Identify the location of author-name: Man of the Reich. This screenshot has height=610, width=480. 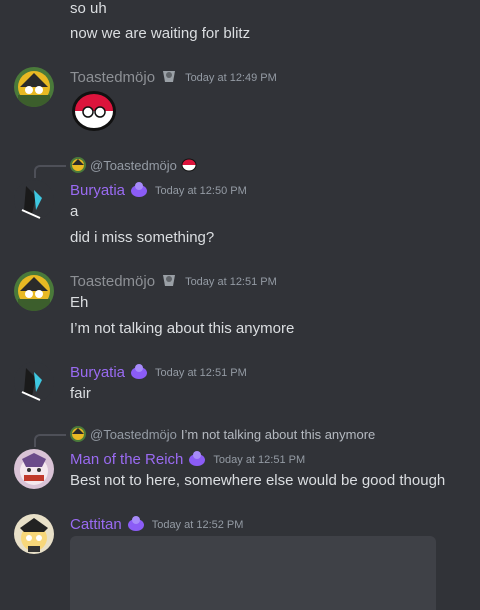
(126, 459).